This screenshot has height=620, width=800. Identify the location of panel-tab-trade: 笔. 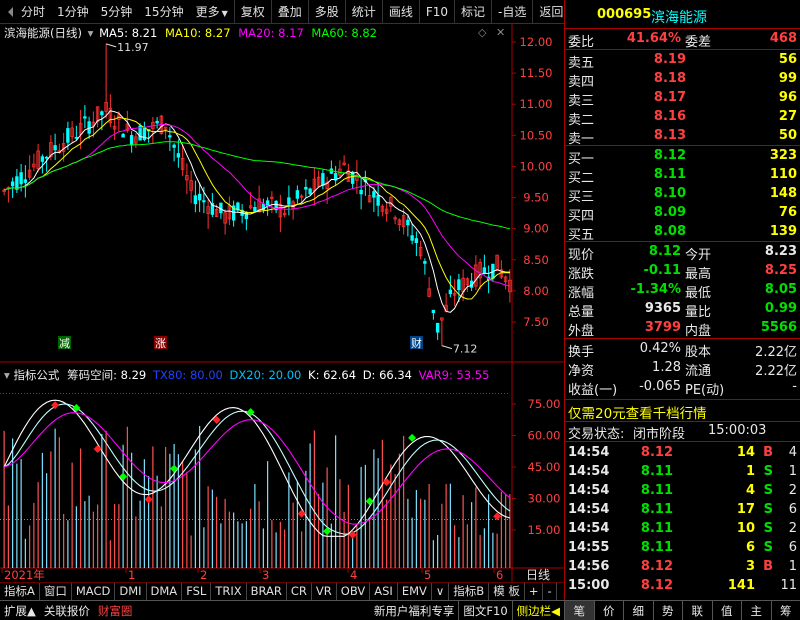
(579, 610).